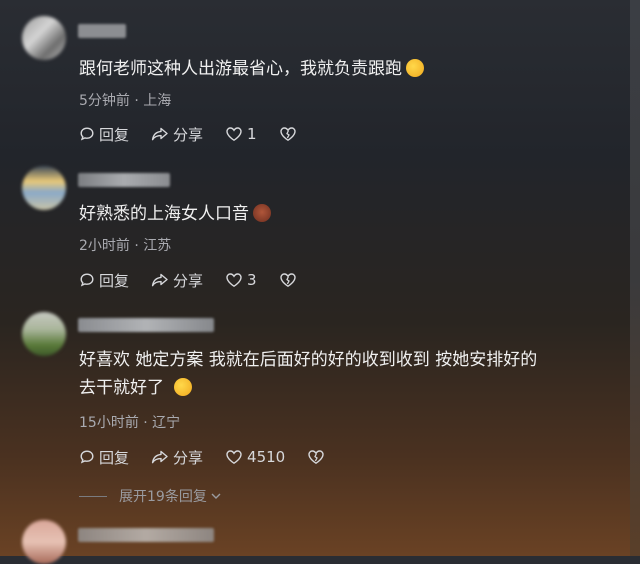  I want to click on like-button: 3, so click(241, 280).